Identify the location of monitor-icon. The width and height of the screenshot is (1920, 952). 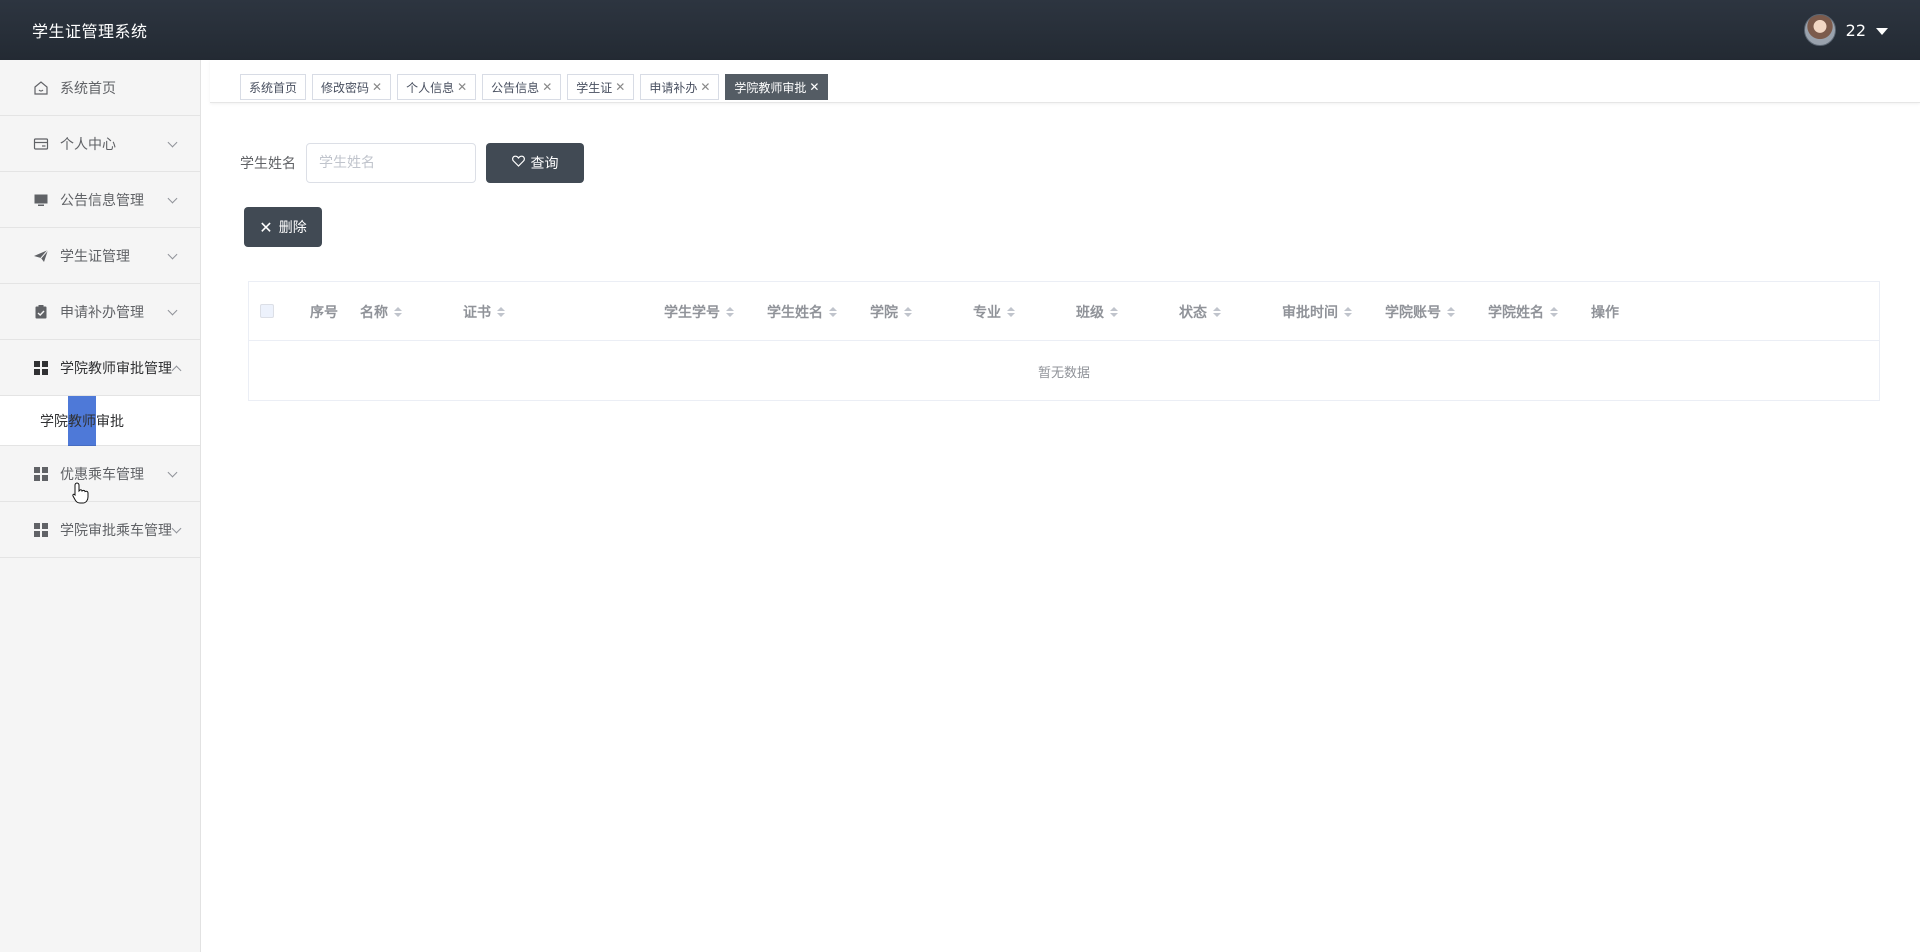
(41, 200).